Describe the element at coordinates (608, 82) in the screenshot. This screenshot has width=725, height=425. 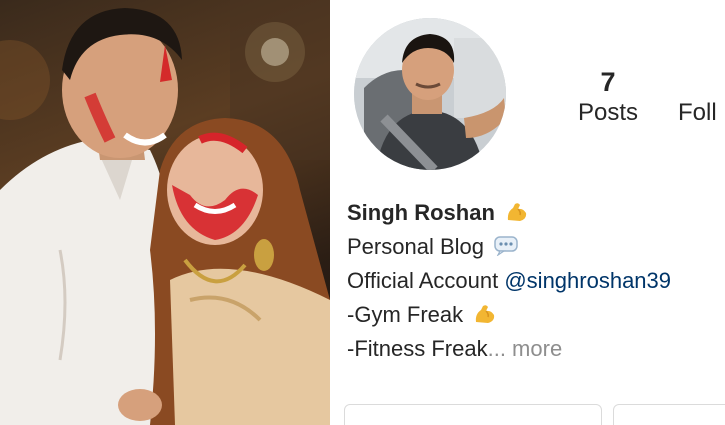
I see `posts-count: 7` at that location.